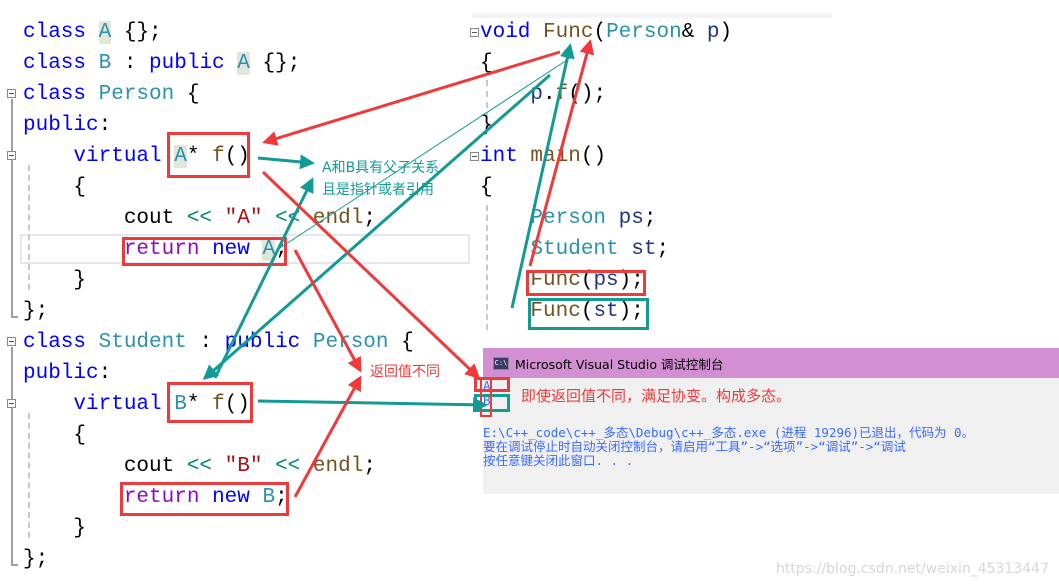 The height and width of the screenshot is (585, 1059). Describe the element at coordinates (210, 402) in the screenshot. I see `highlight-box-student-f` at that location.